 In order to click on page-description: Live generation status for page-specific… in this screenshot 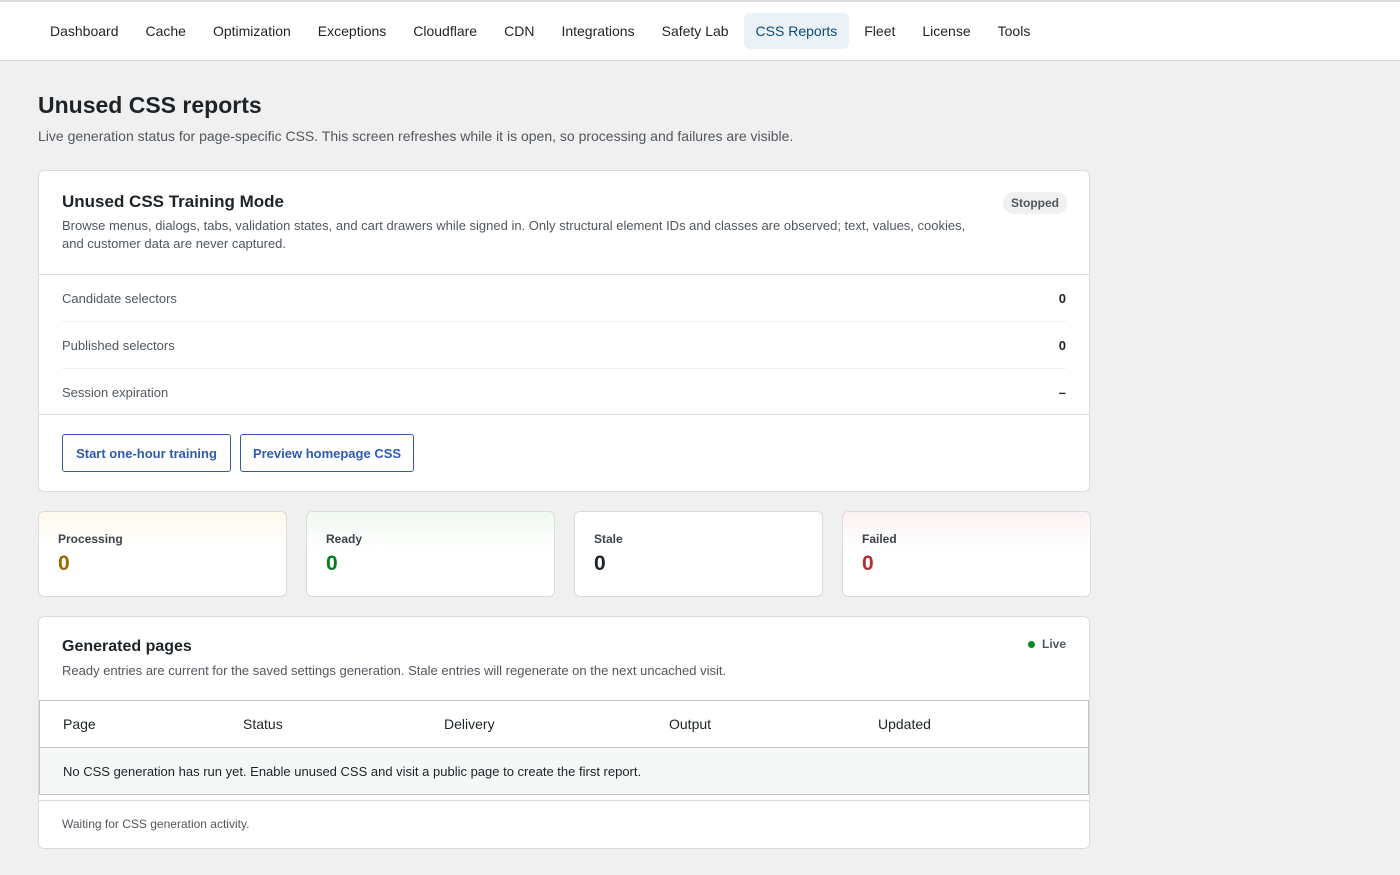, I will do `click(416, 136)`.